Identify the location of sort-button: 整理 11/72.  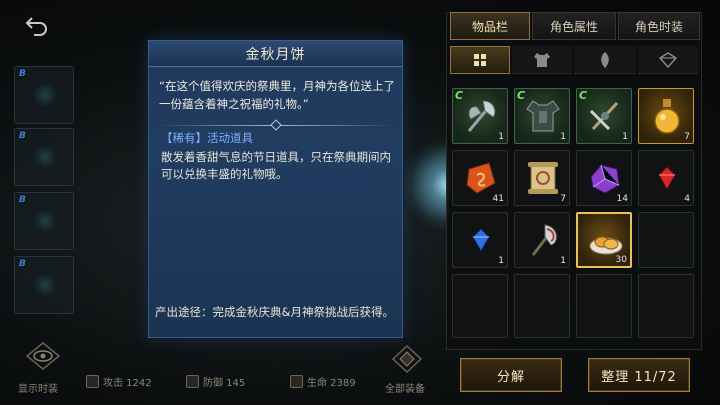
(639, 375).